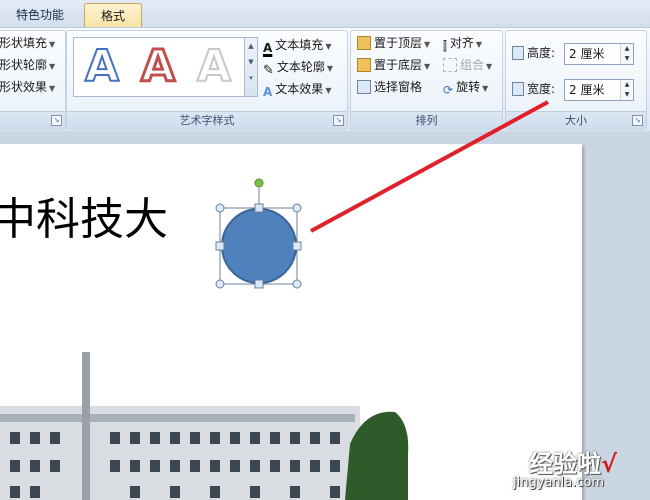 The height and width of the screenshot is (500, 650). I want to click on gallery-more-icon: ▾, so click(251, 78).